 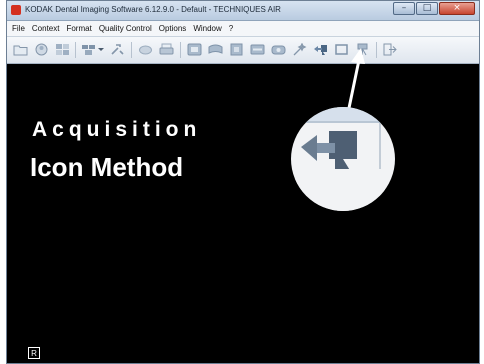 I want to click on magnifier-callout, so click(x=343, y=159).